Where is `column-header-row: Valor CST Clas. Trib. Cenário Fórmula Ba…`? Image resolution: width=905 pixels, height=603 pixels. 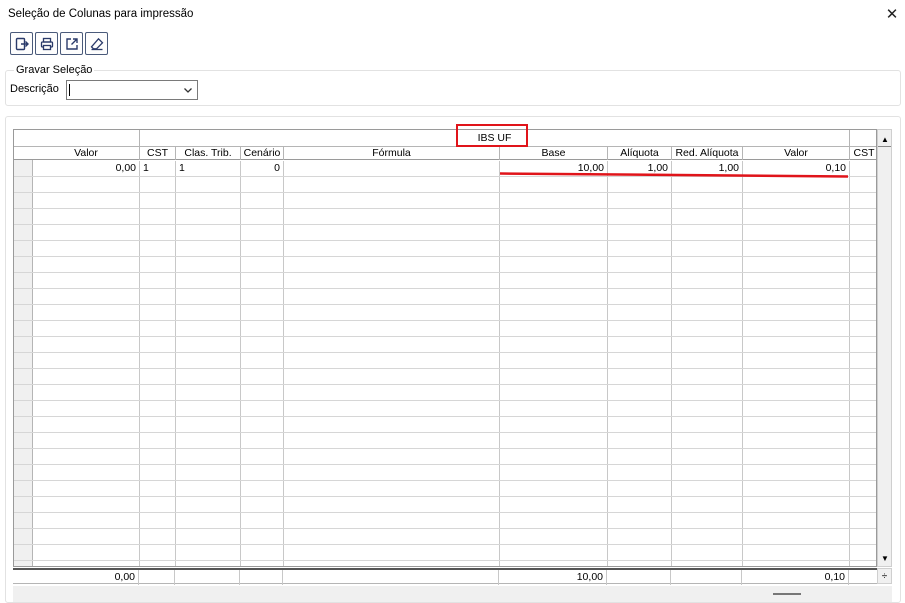
column-header-row: Valor CST Clas. Trib. Cenário Fórmula Ba… is located at coordinates (445, 153).